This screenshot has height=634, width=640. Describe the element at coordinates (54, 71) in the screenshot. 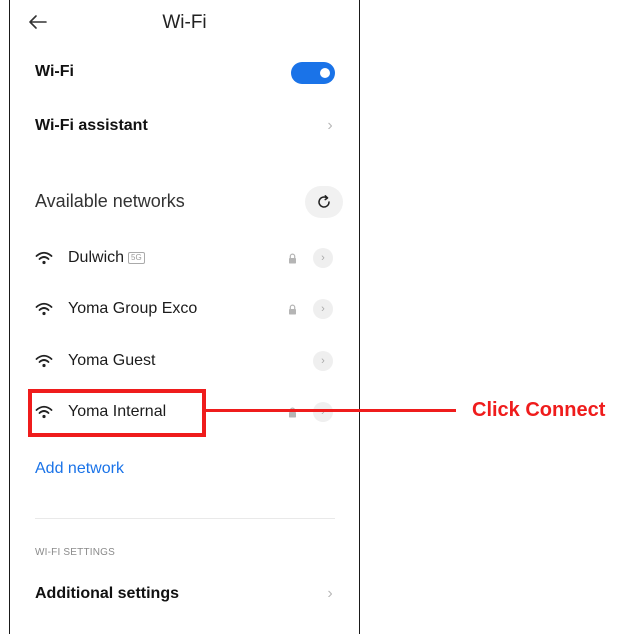

I see `wifi-toggle-label: Wi-Fi` at that location.